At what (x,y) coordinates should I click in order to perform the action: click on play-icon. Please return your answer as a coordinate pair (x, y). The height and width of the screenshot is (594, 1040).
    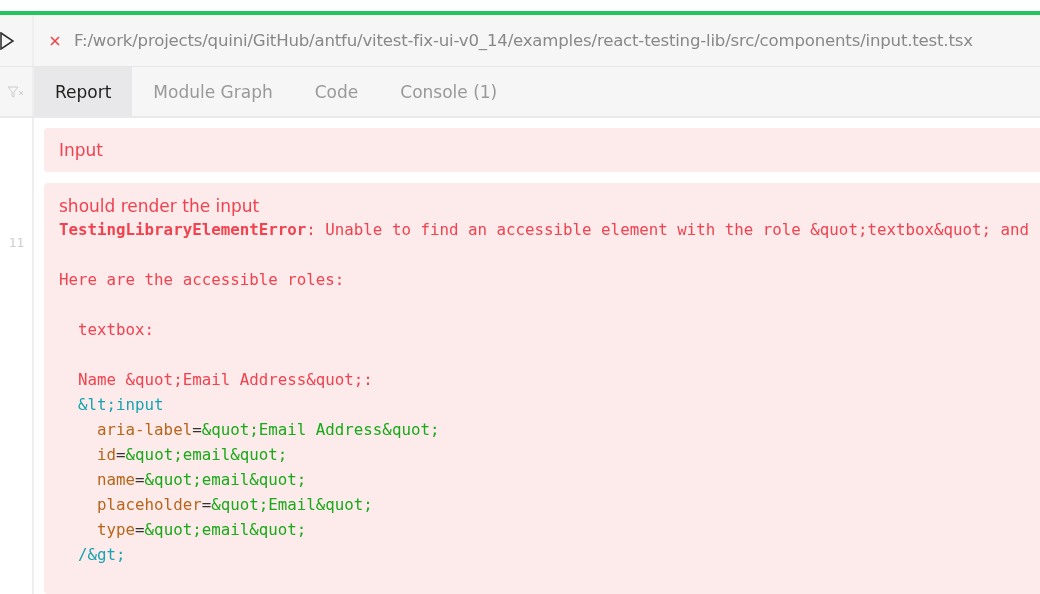
    Looking at the image, I should click on (7, 40).